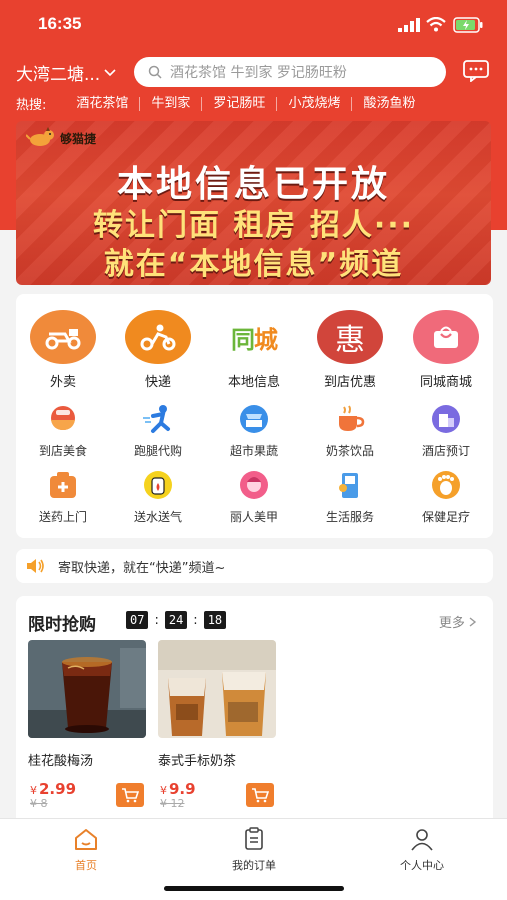 The height and width of the screenshot is (900, 507). Describe the element at coordinates (238, 103) in the screenshot. I see `hot-tag: 罗记肠旺` at that location.